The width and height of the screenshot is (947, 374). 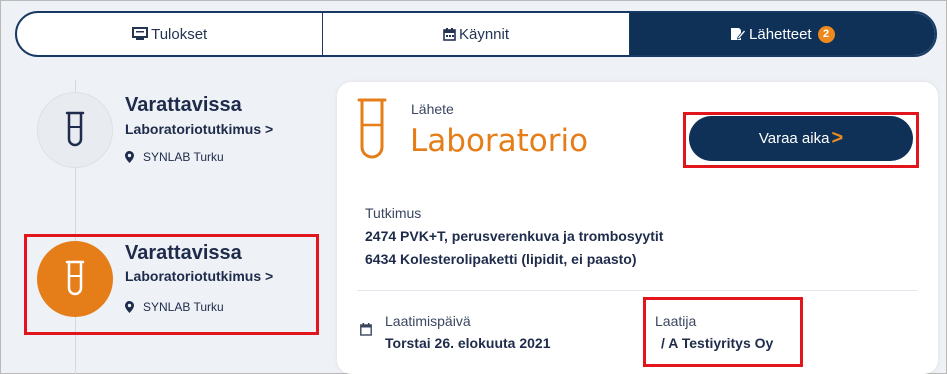 I want to click on created-date-label: Laatimispäivä, so click(x=428, y=321).